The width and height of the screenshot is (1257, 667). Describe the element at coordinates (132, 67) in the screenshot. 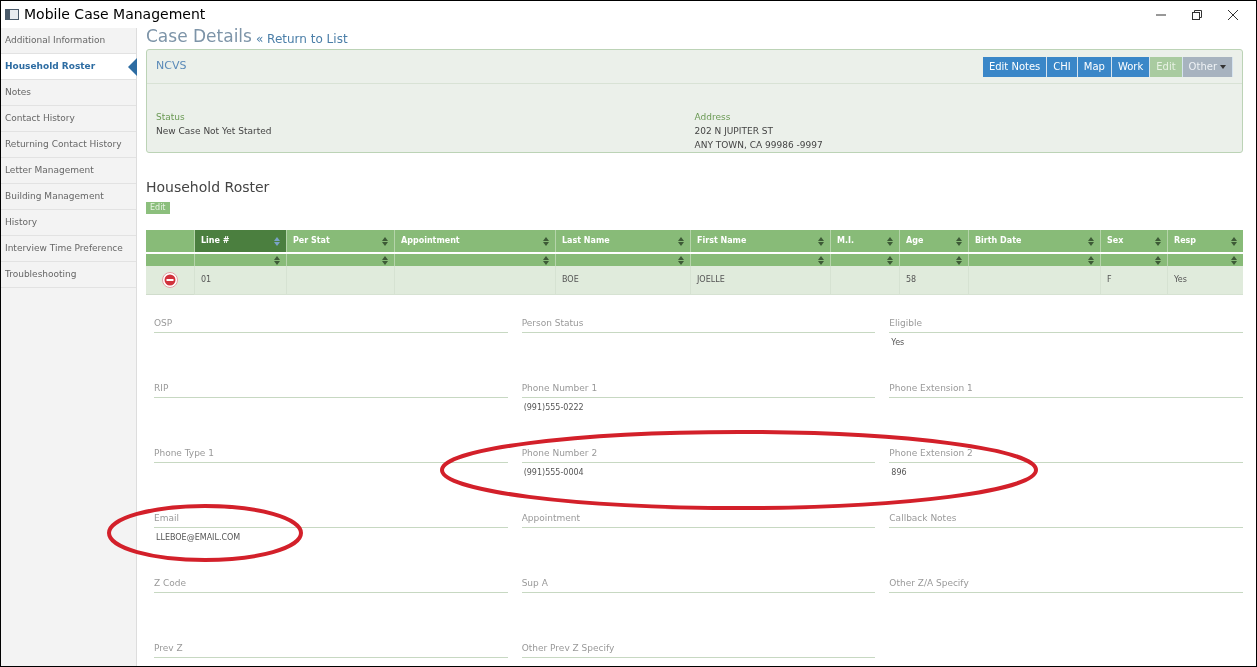

I see `pointer-icon` at that location.